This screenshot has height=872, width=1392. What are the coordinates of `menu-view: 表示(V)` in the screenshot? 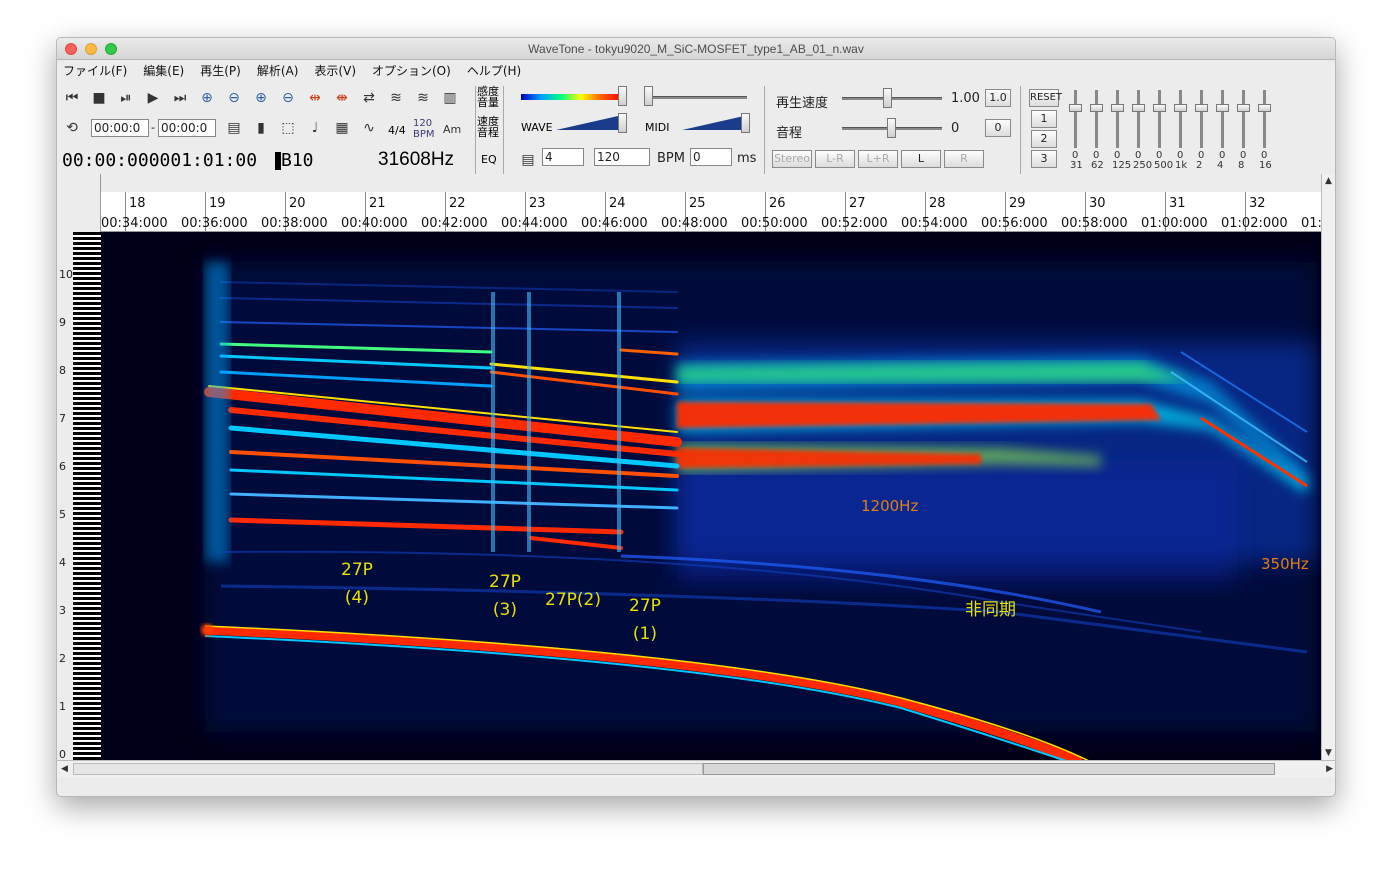 It's located at (335, 71).